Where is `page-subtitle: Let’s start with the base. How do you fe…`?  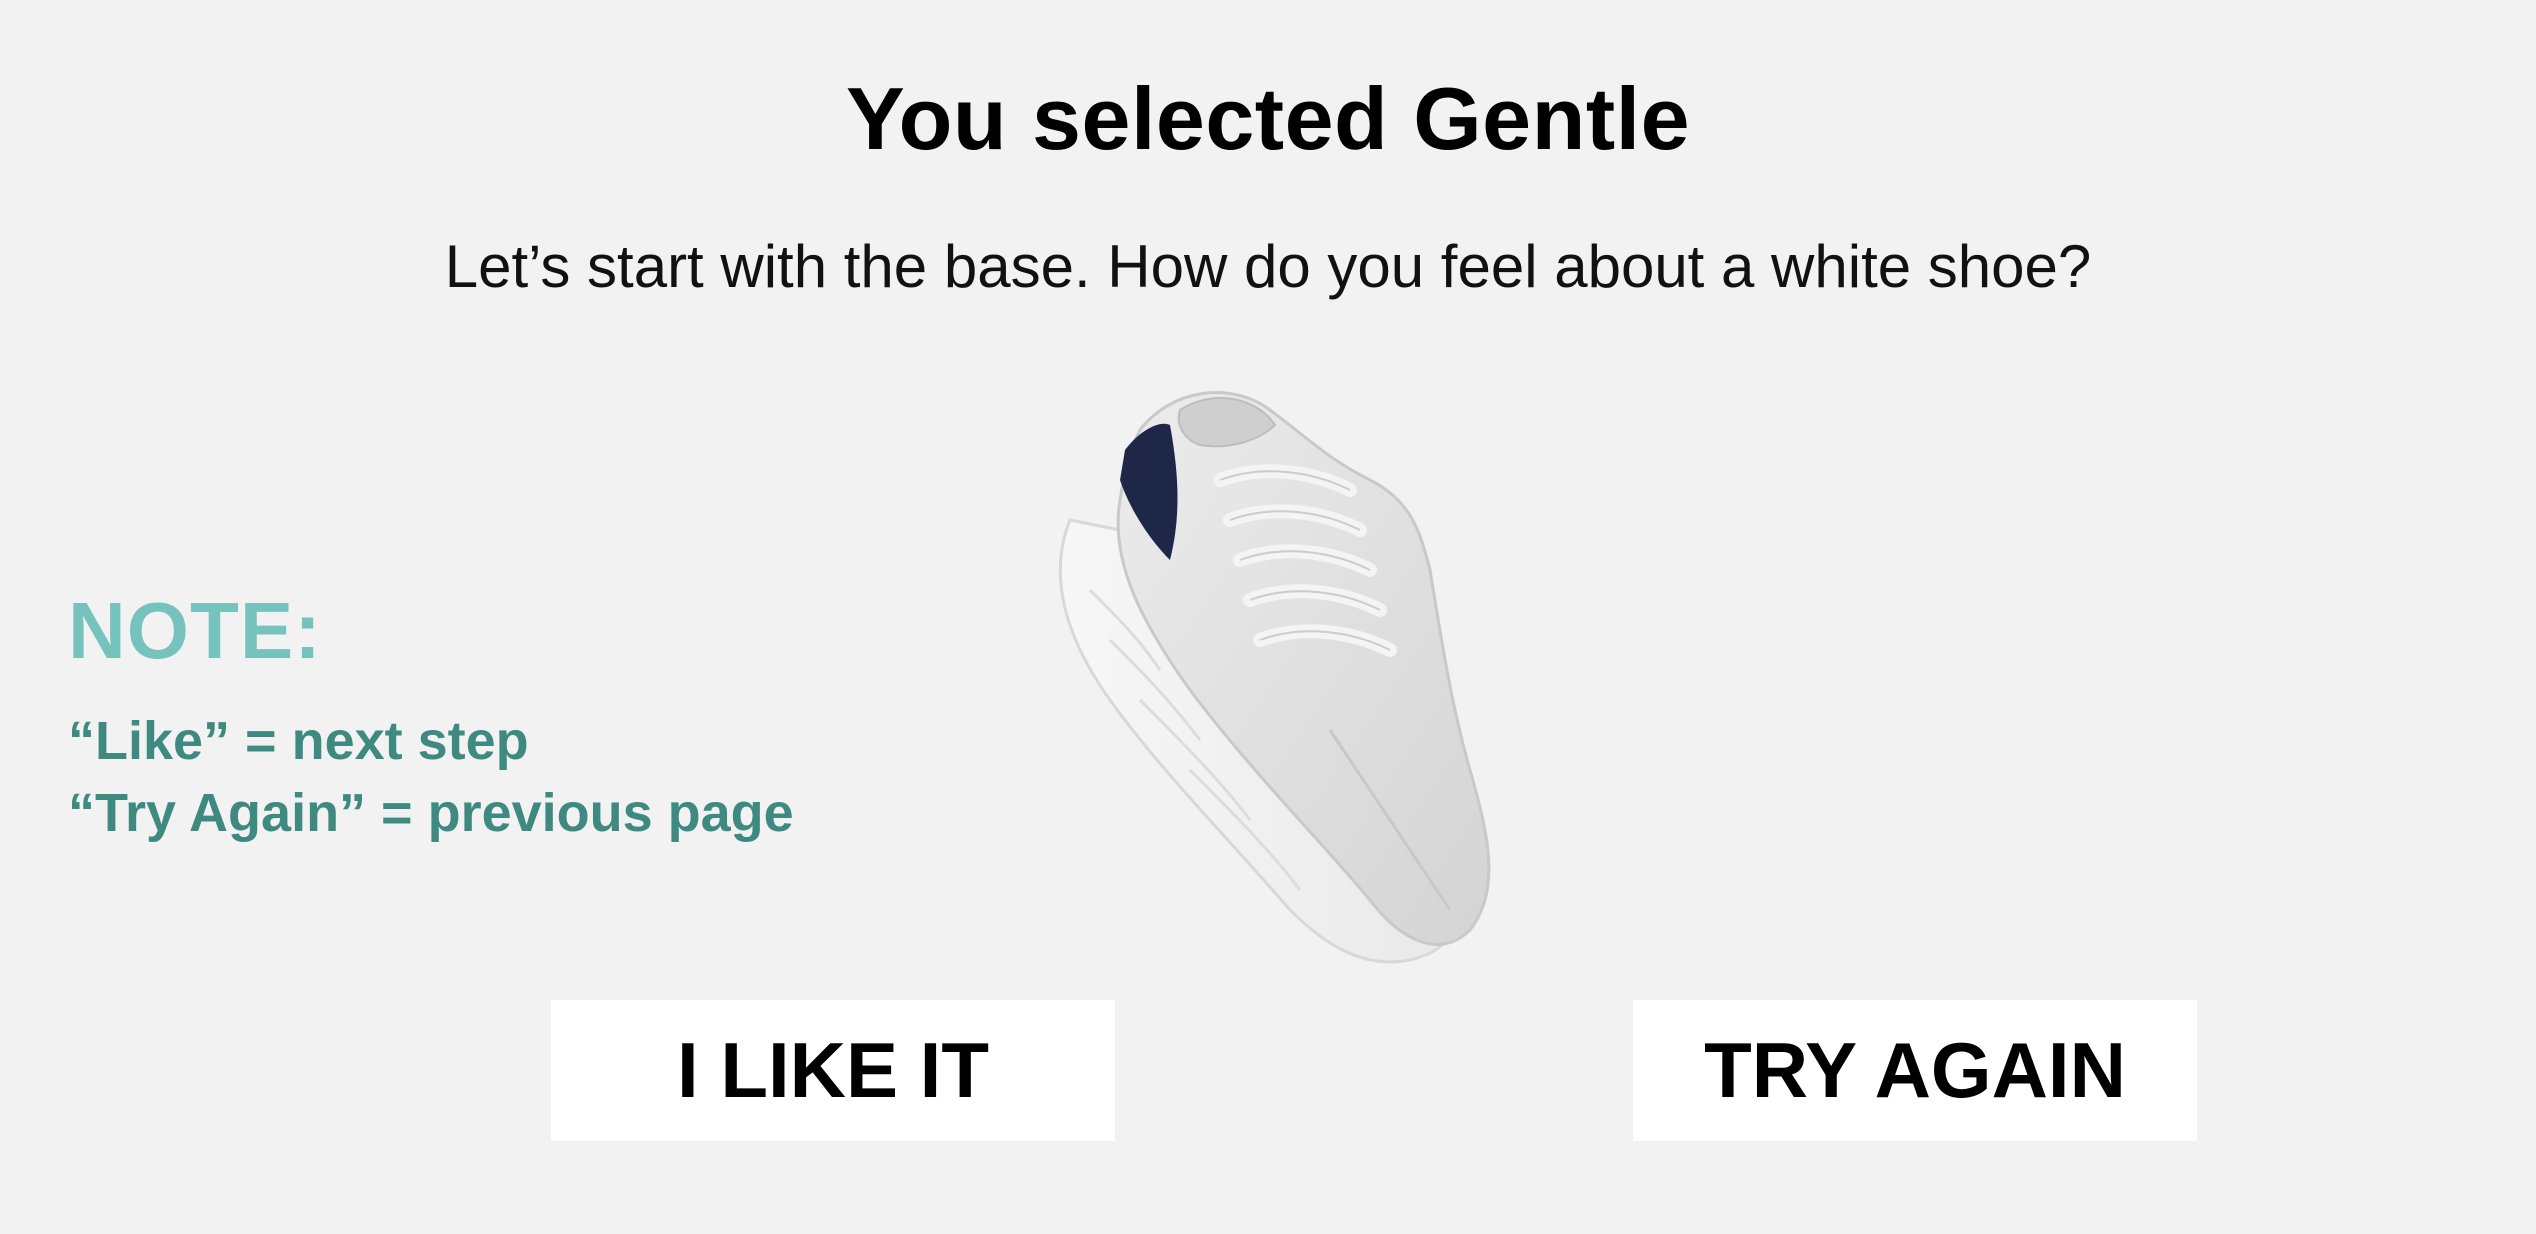
page-subtitle: Let’s start with the base. How do you fe… is located at coordinates (1268, 266).